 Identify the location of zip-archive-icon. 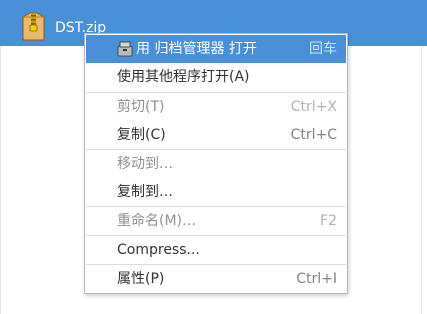
(33, 26).